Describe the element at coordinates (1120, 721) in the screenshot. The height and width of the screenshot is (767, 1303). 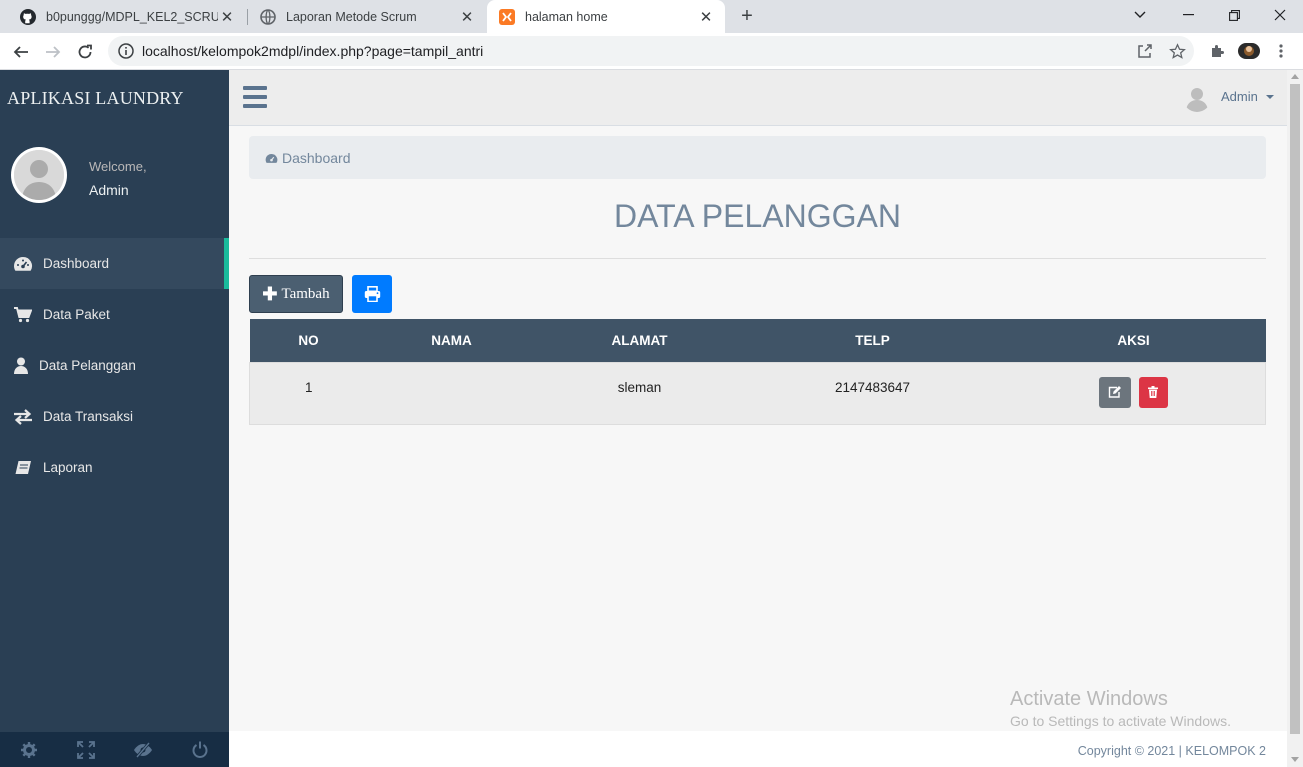
I see `watermark-subtitle: Go to Settings to activate Windows.` at that location.